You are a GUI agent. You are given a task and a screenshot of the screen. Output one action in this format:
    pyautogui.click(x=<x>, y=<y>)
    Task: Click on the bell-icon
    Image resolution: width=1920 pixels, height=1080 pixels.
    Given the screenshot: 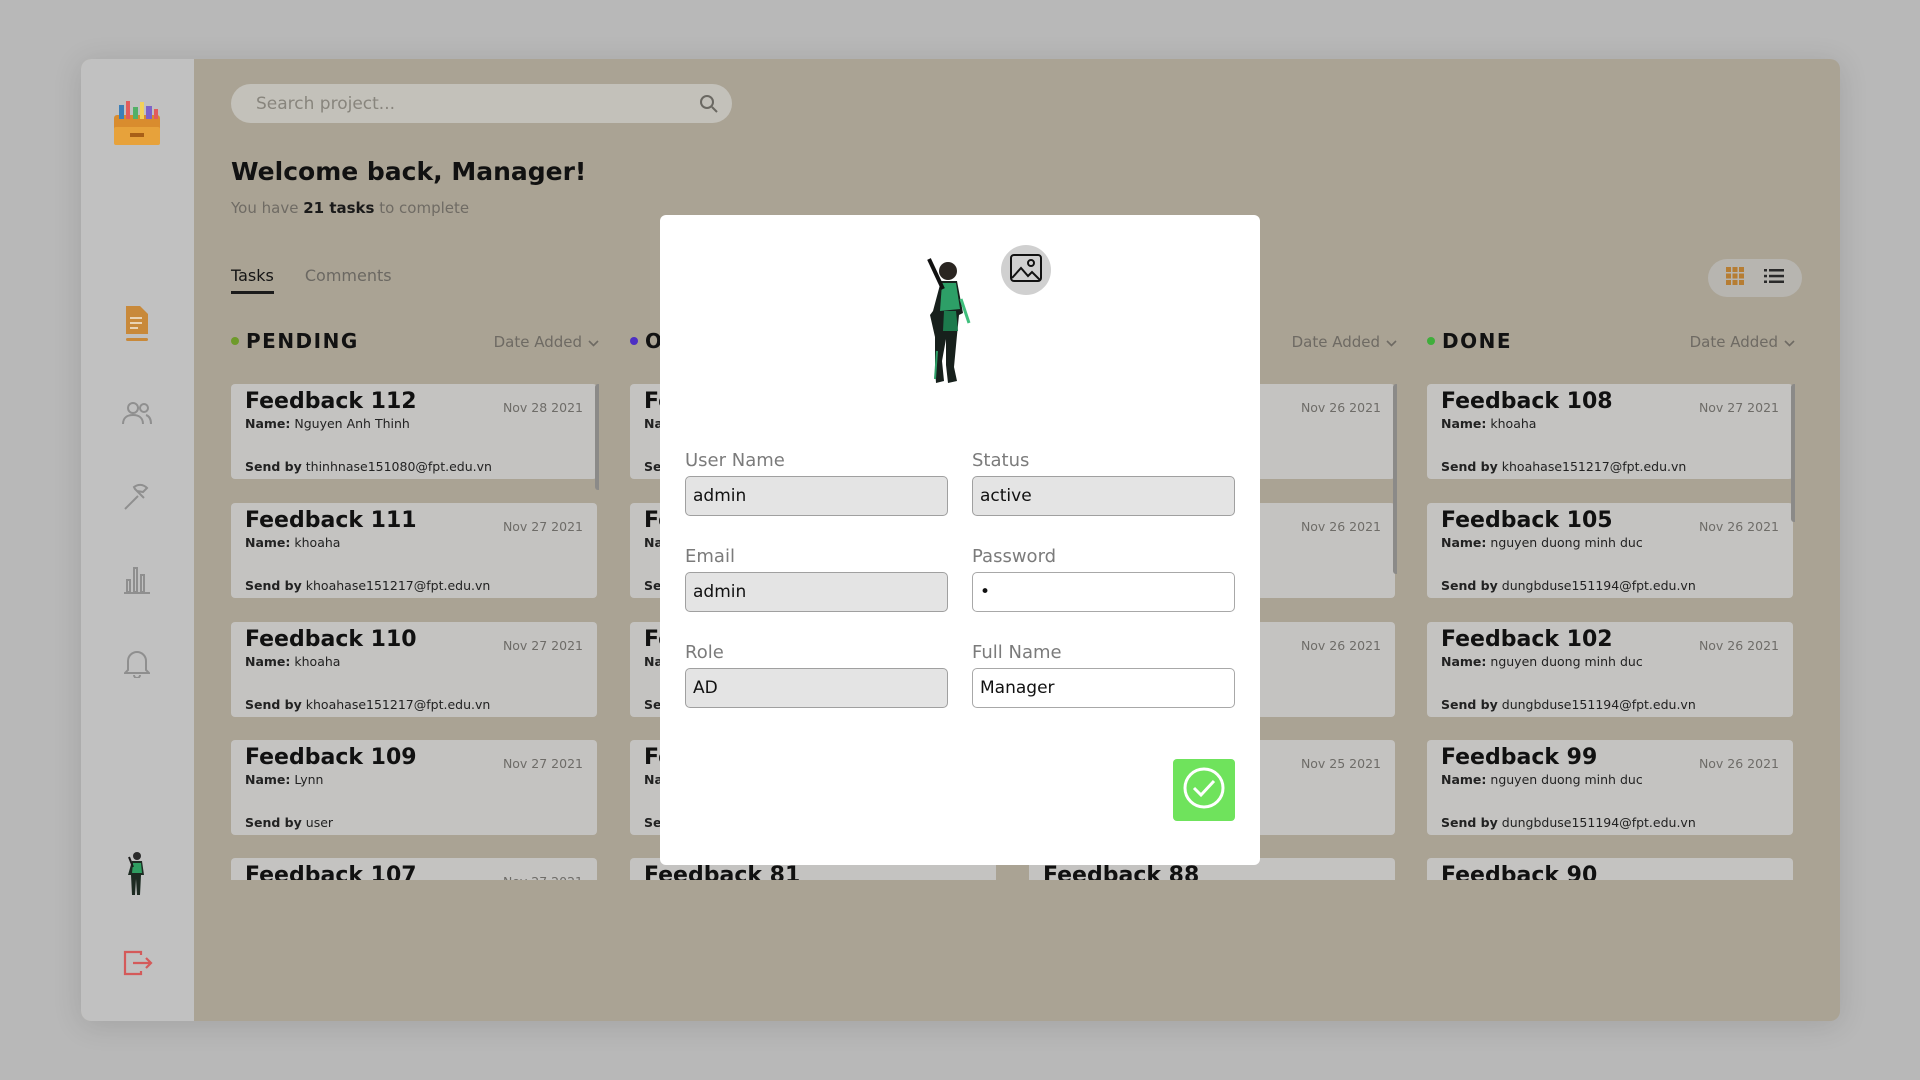 What is the action you would take?
    pyautogui.click(x=137, y=663)
    